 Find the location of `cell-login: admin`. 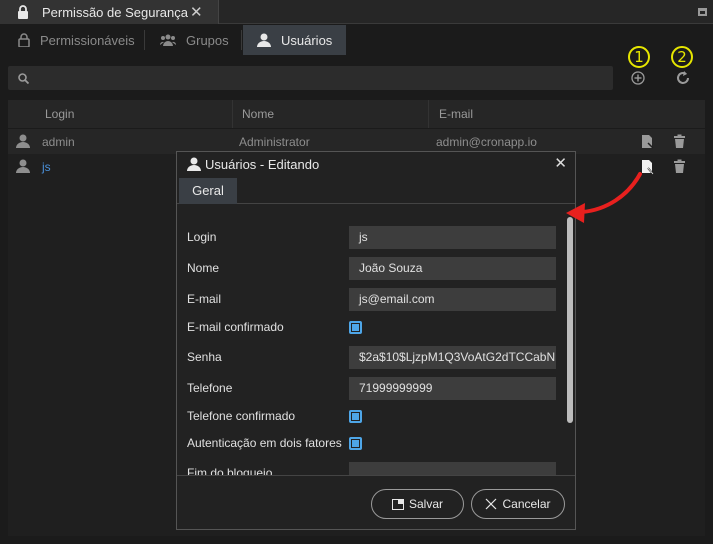

cell-login: admin is located at coordinates (58, 142).